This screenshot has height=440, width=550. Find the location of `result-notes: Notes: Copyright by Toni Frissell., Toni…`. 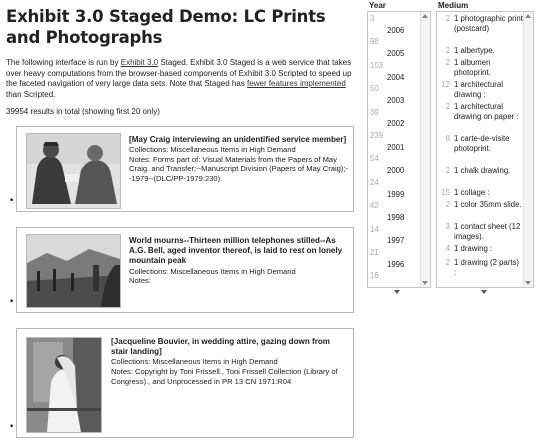

result-notes: Notes: Copyright by Toni Frissell., Toni… is located at coordinates (224, 376).